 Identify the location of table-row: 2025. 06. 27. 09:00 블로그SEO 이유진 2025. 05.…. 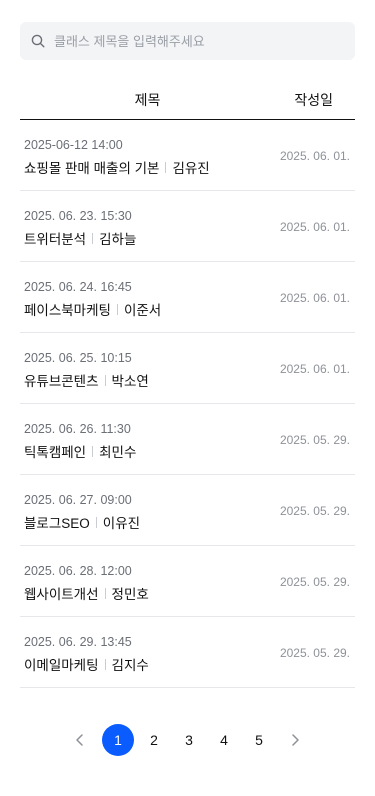
(187, 510).